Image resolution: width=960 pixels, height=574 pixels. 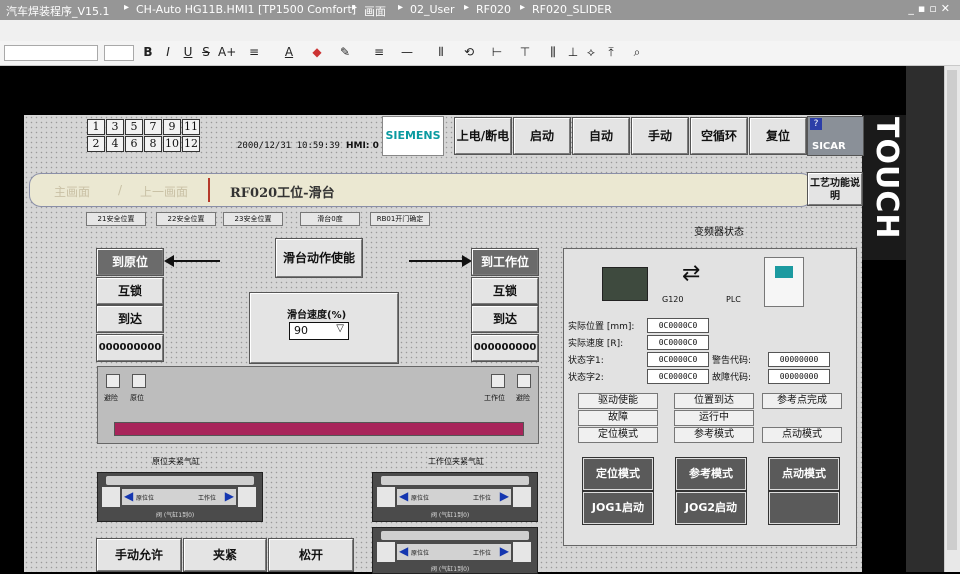 What do you see at coordinates (714, 418) in the screenshot?
I see `status-running: 运行中` at bounding box center [714, 418].